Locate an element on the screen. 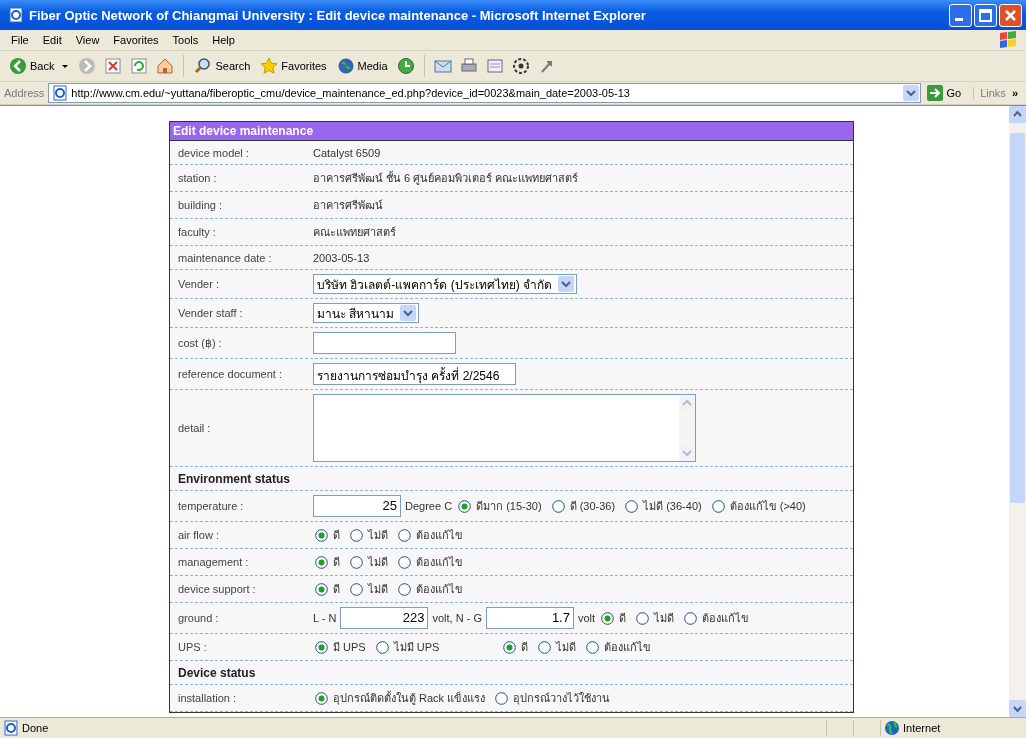  favorites-button: Favorites is located at coordinates (293, 66).